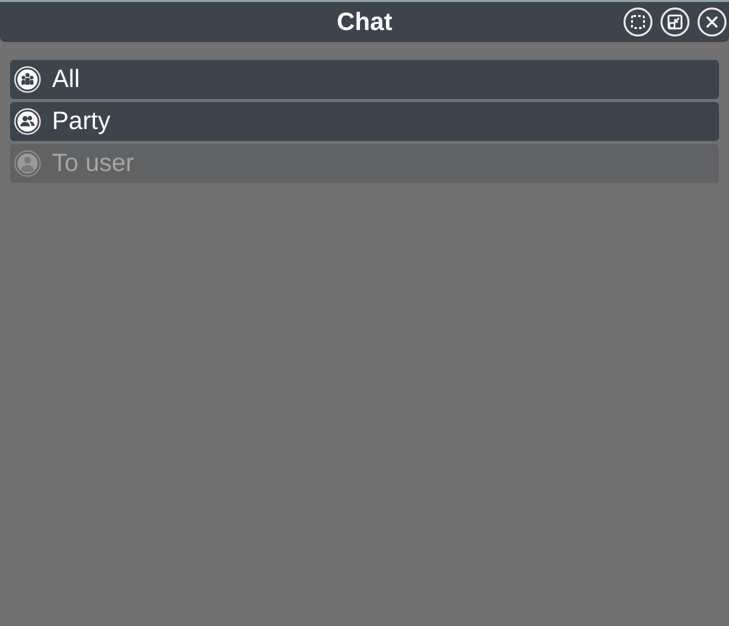  Describe the element at coordinates (364, 121) in the screenshot. I see `channel-item: Party` at that location.